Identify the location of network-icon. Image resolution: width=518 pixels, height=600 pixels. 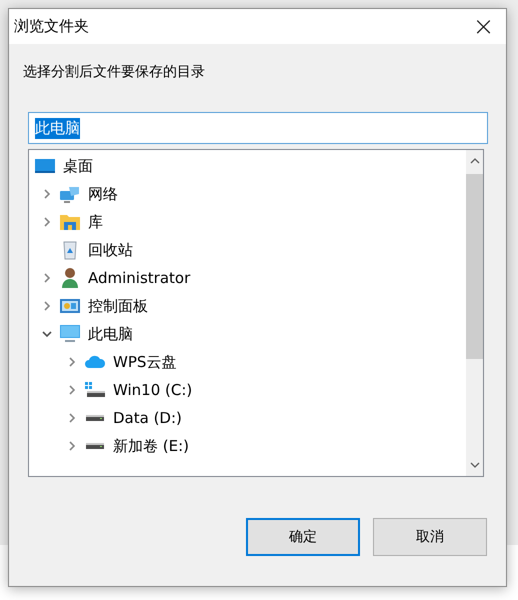
(70, 194).